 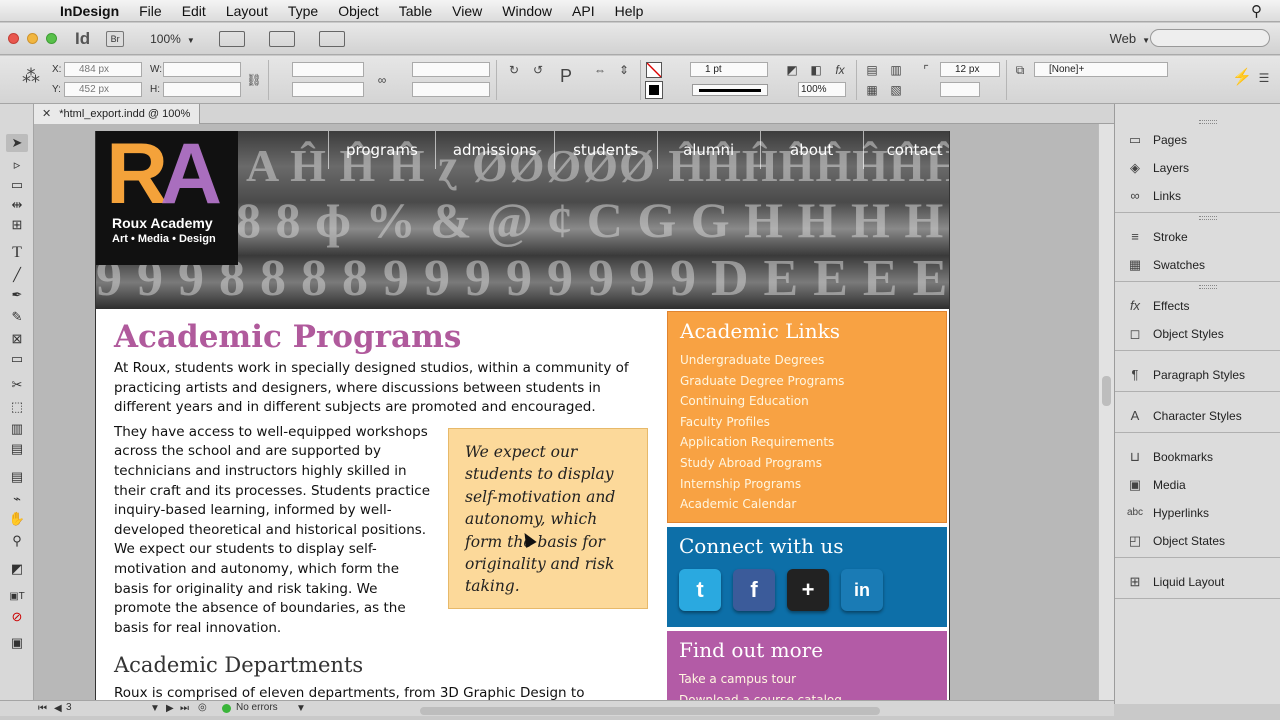 I want to click on free-transform-tool-icon: ⬚, so click(x=17, y=407).